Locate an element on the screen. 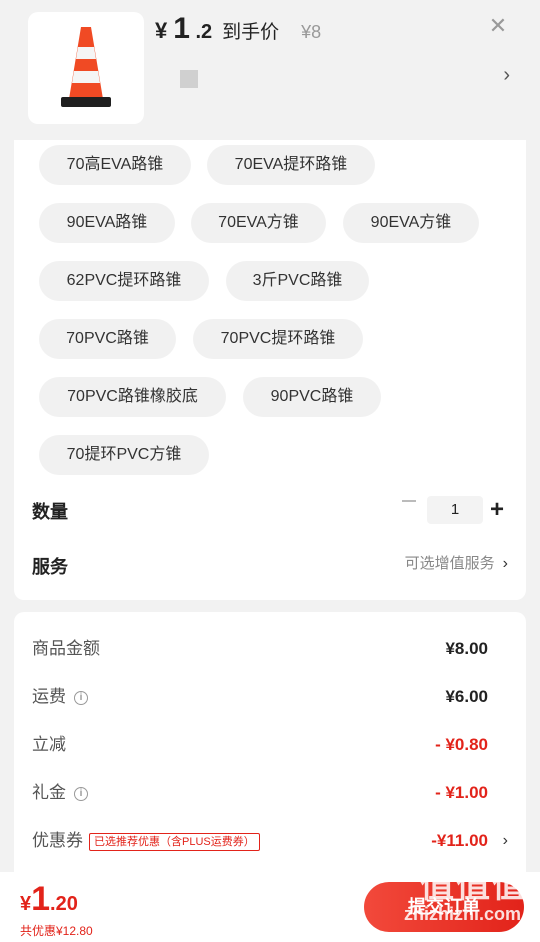  option-chip: 62PVC提环路锥 is located at coordinates (124, 281).